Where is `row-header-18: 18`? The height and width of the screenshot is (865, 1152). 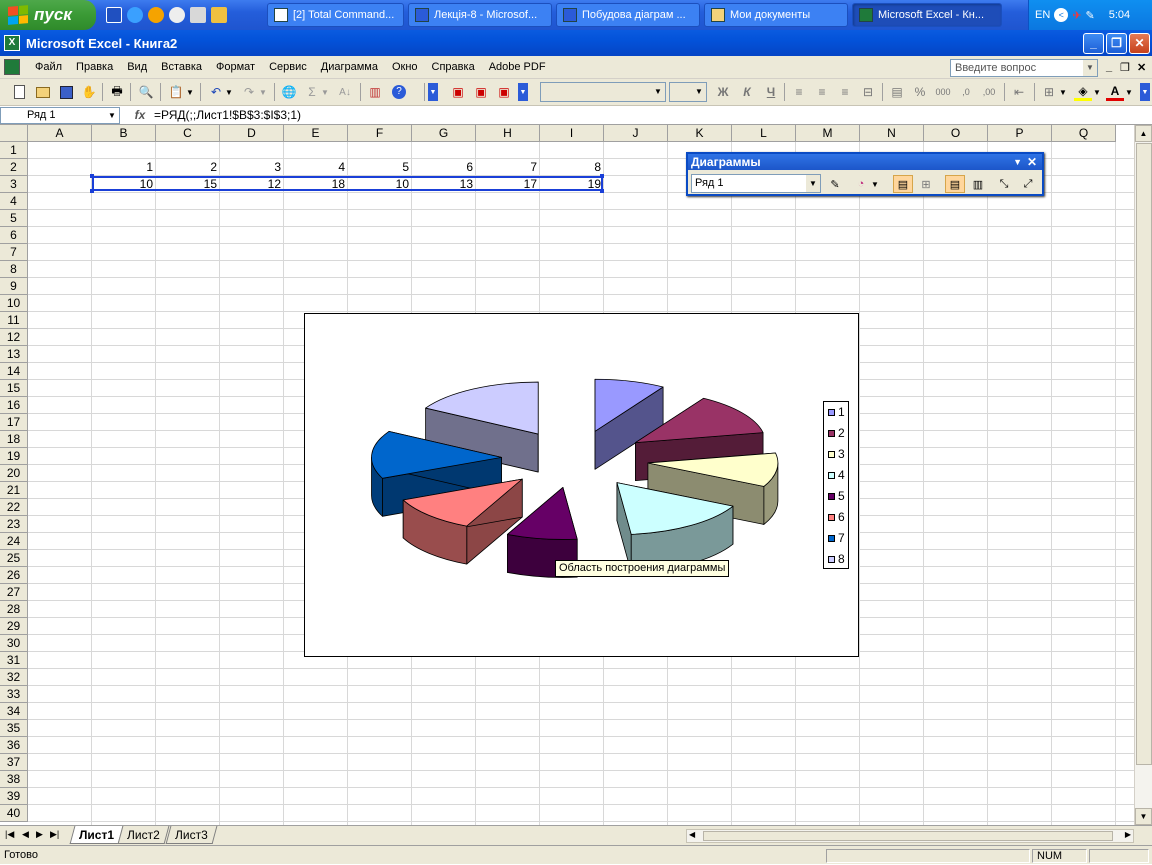 row-header-18: 18 is located at coordinates (14, 439).